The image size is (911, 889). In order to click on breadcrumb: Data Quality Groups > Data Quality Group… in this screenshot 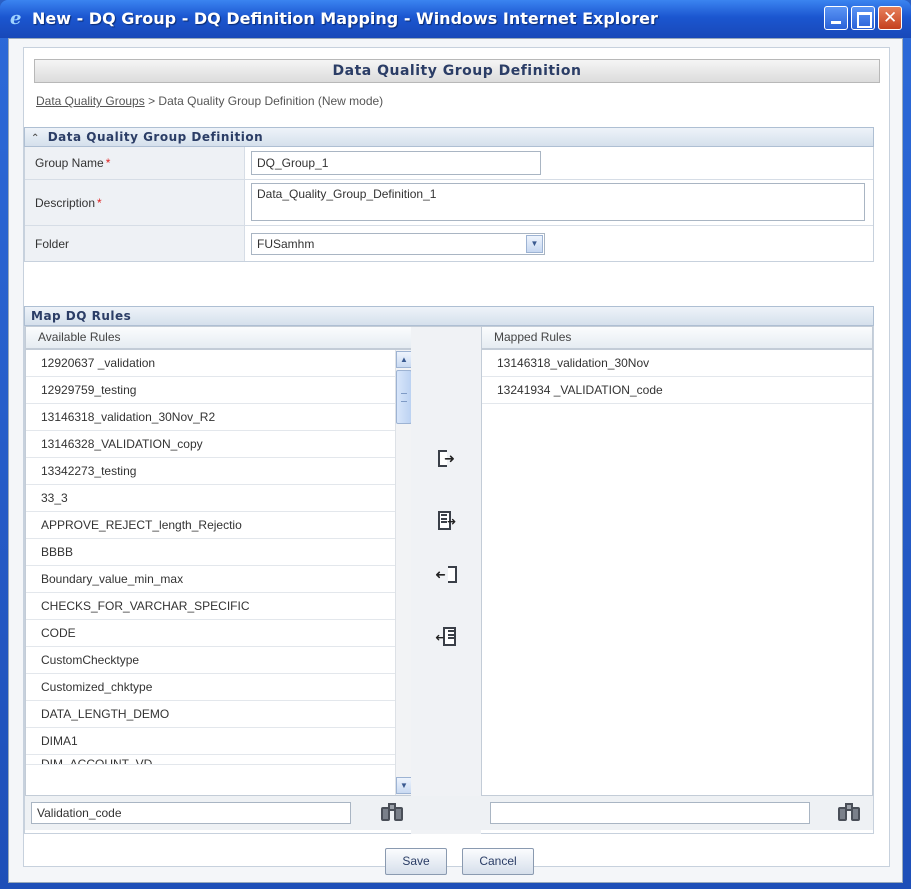, I will do `click(209, 101)`.